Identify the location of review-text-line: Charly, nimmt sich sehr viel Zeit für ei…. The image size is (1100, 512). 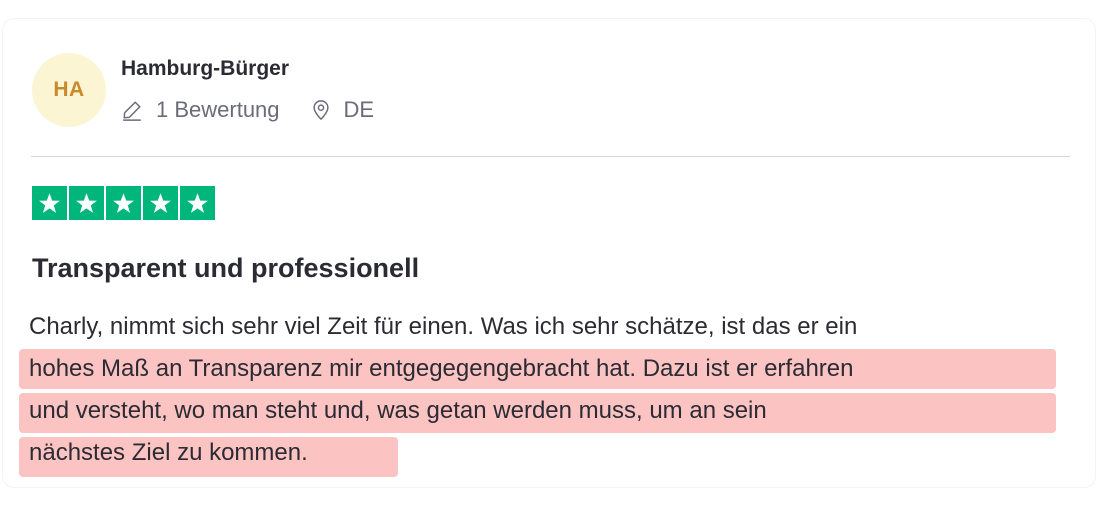
(443, 326).